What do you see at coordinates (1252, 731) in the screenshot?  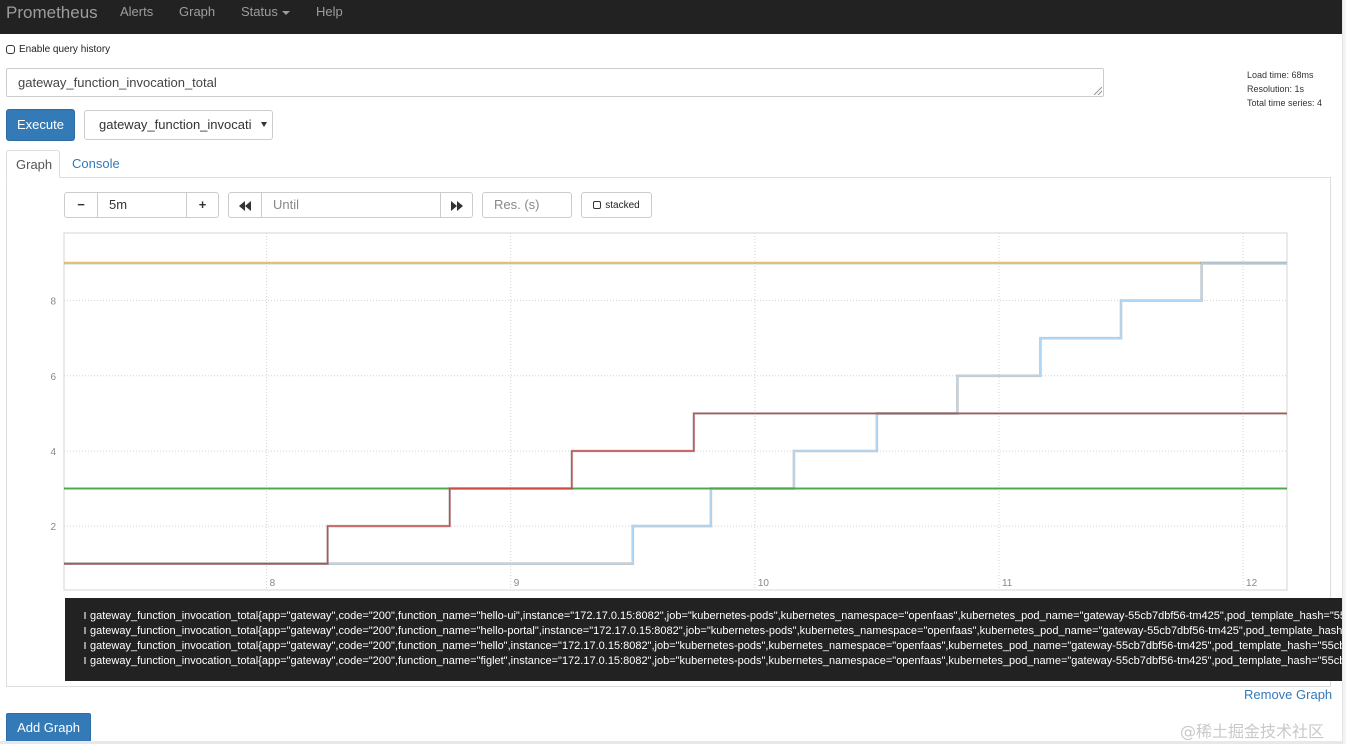 I see `watermark: @稀土掘金技术社区` at bounding box center [1252, 731].